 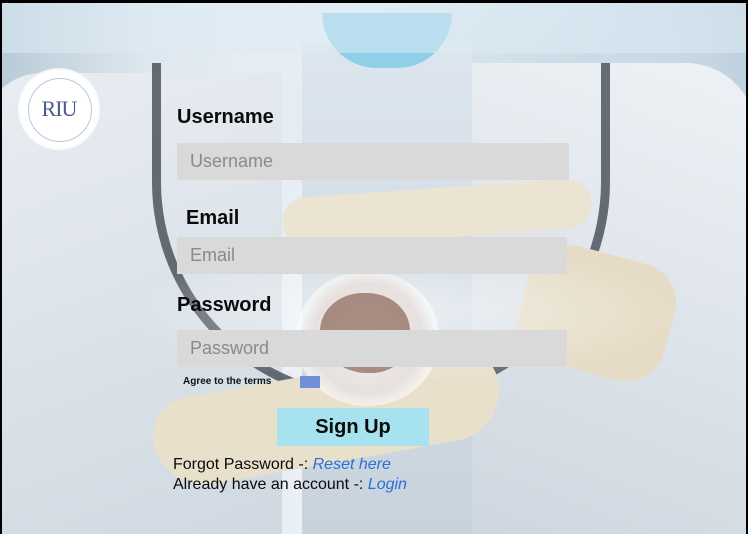 I want to click on login-line: Already have an account -: Login, so click(x=290, y=485).